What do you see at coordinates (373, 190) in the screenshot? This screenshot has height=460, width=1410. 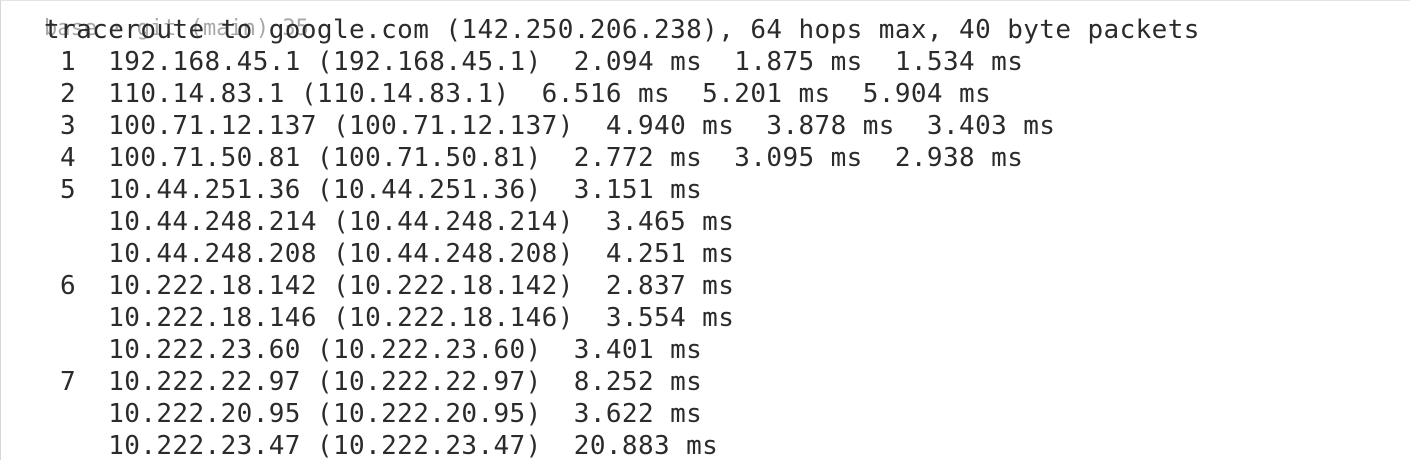 I see `hop-line: 5 10.44.251.36 (10.44.251.36) 3.151 ms` at bounding box center [373, 190].